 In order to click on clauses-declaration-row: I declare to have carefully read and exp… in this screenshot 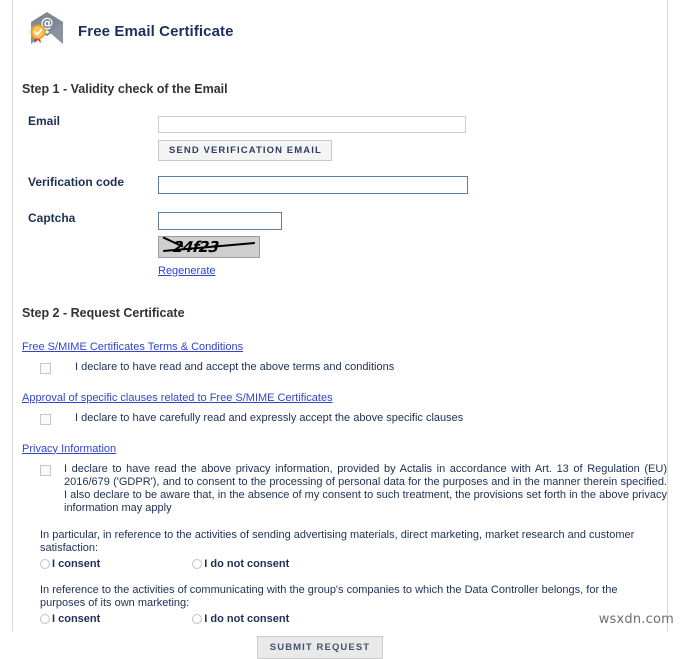, I will do `click(340, 418)`.